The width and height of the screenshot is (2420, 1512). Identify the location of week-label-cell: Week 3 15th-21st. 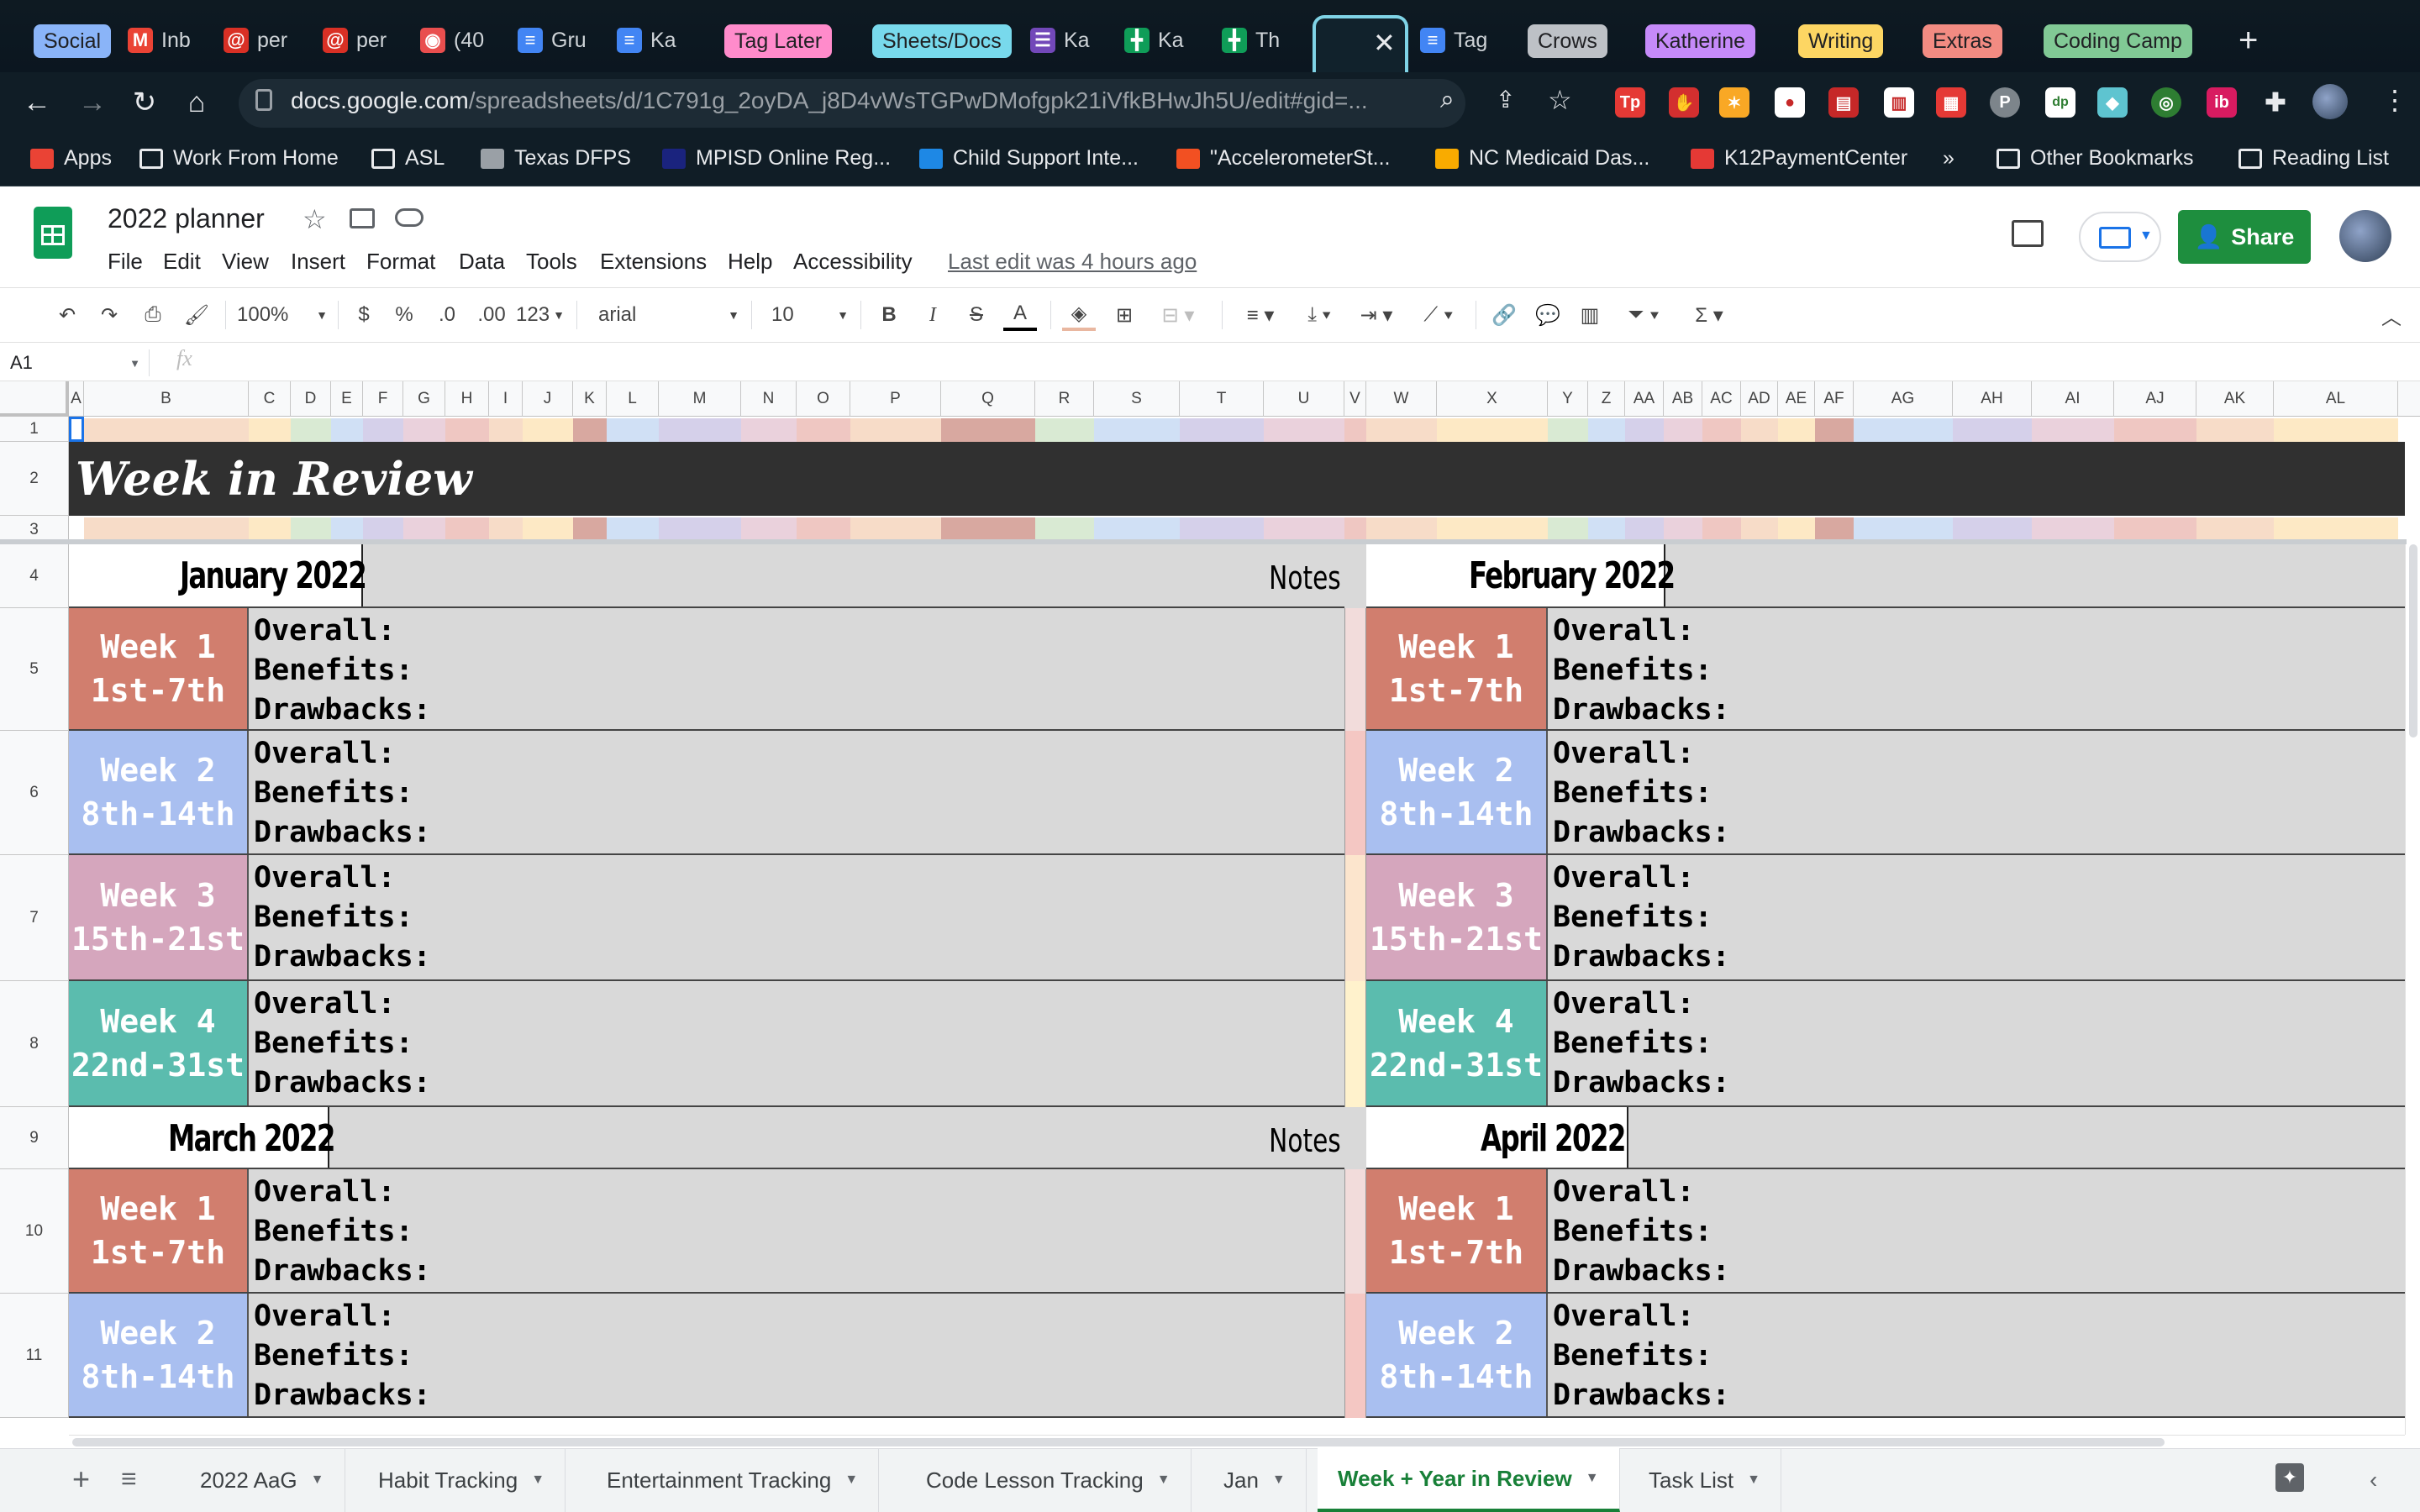
(1457, 918).